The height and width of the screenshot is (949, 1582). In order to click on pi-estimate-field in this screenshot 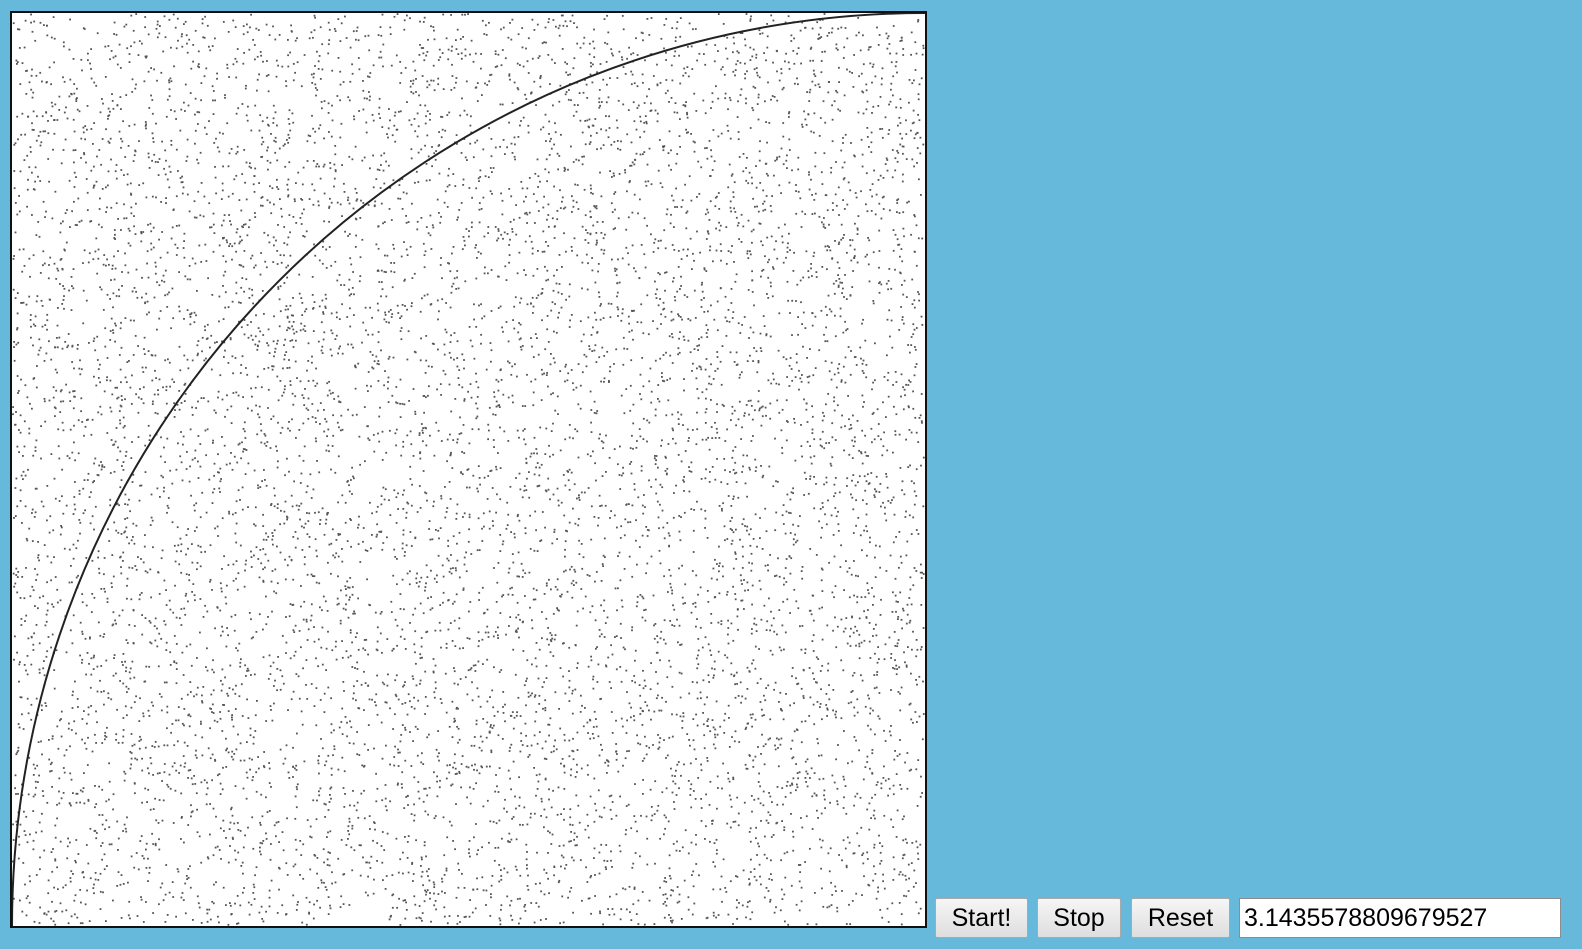, I will do `click(1400, 918)`.